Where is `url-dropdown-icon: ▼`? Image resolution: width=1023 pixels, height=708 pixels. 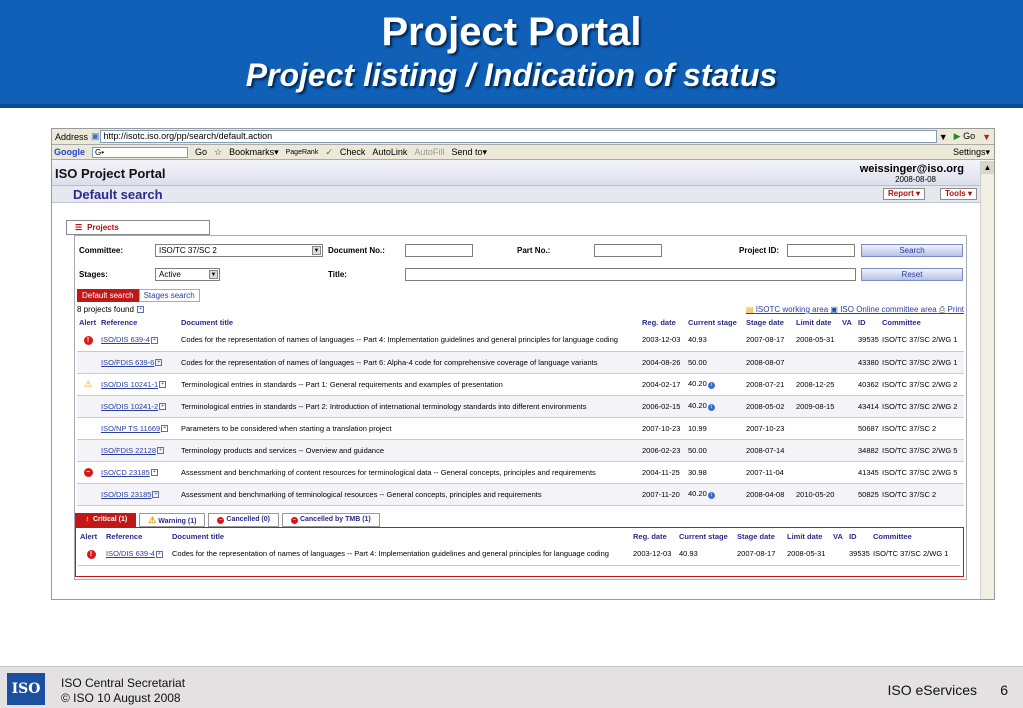
url-dropdown-icon: ▼ is located at coordinates (943, 137).